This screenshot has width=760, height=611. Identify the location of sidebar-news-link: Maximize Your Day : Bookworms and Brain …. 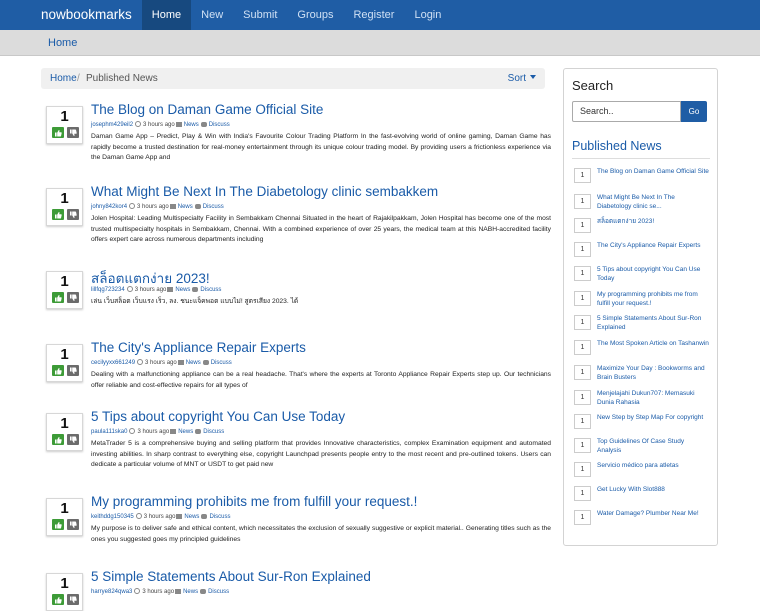
(653, 373).